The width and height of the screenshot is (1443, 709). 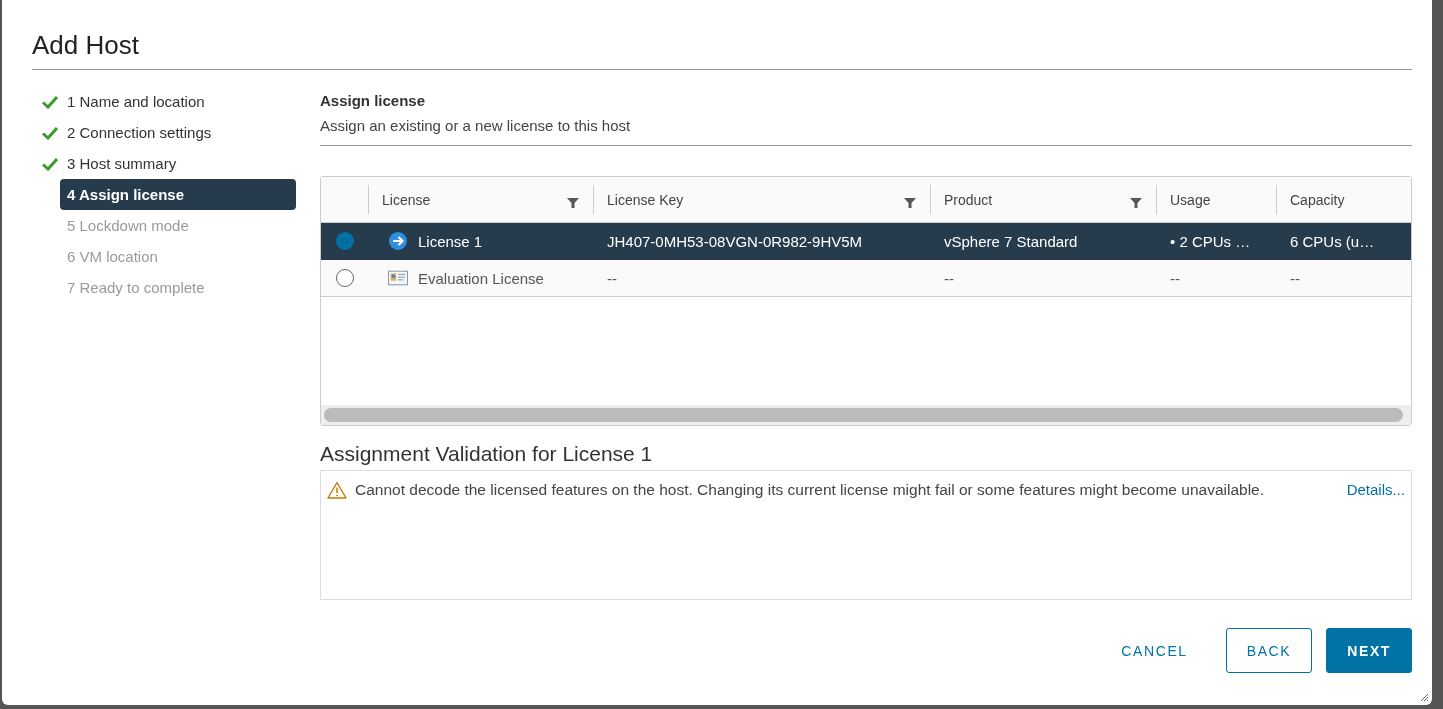 What do you see at coordinates (1424, 697) in the screenshot?
I see `resize-grip-icon` at bounding box center [1424, 697].